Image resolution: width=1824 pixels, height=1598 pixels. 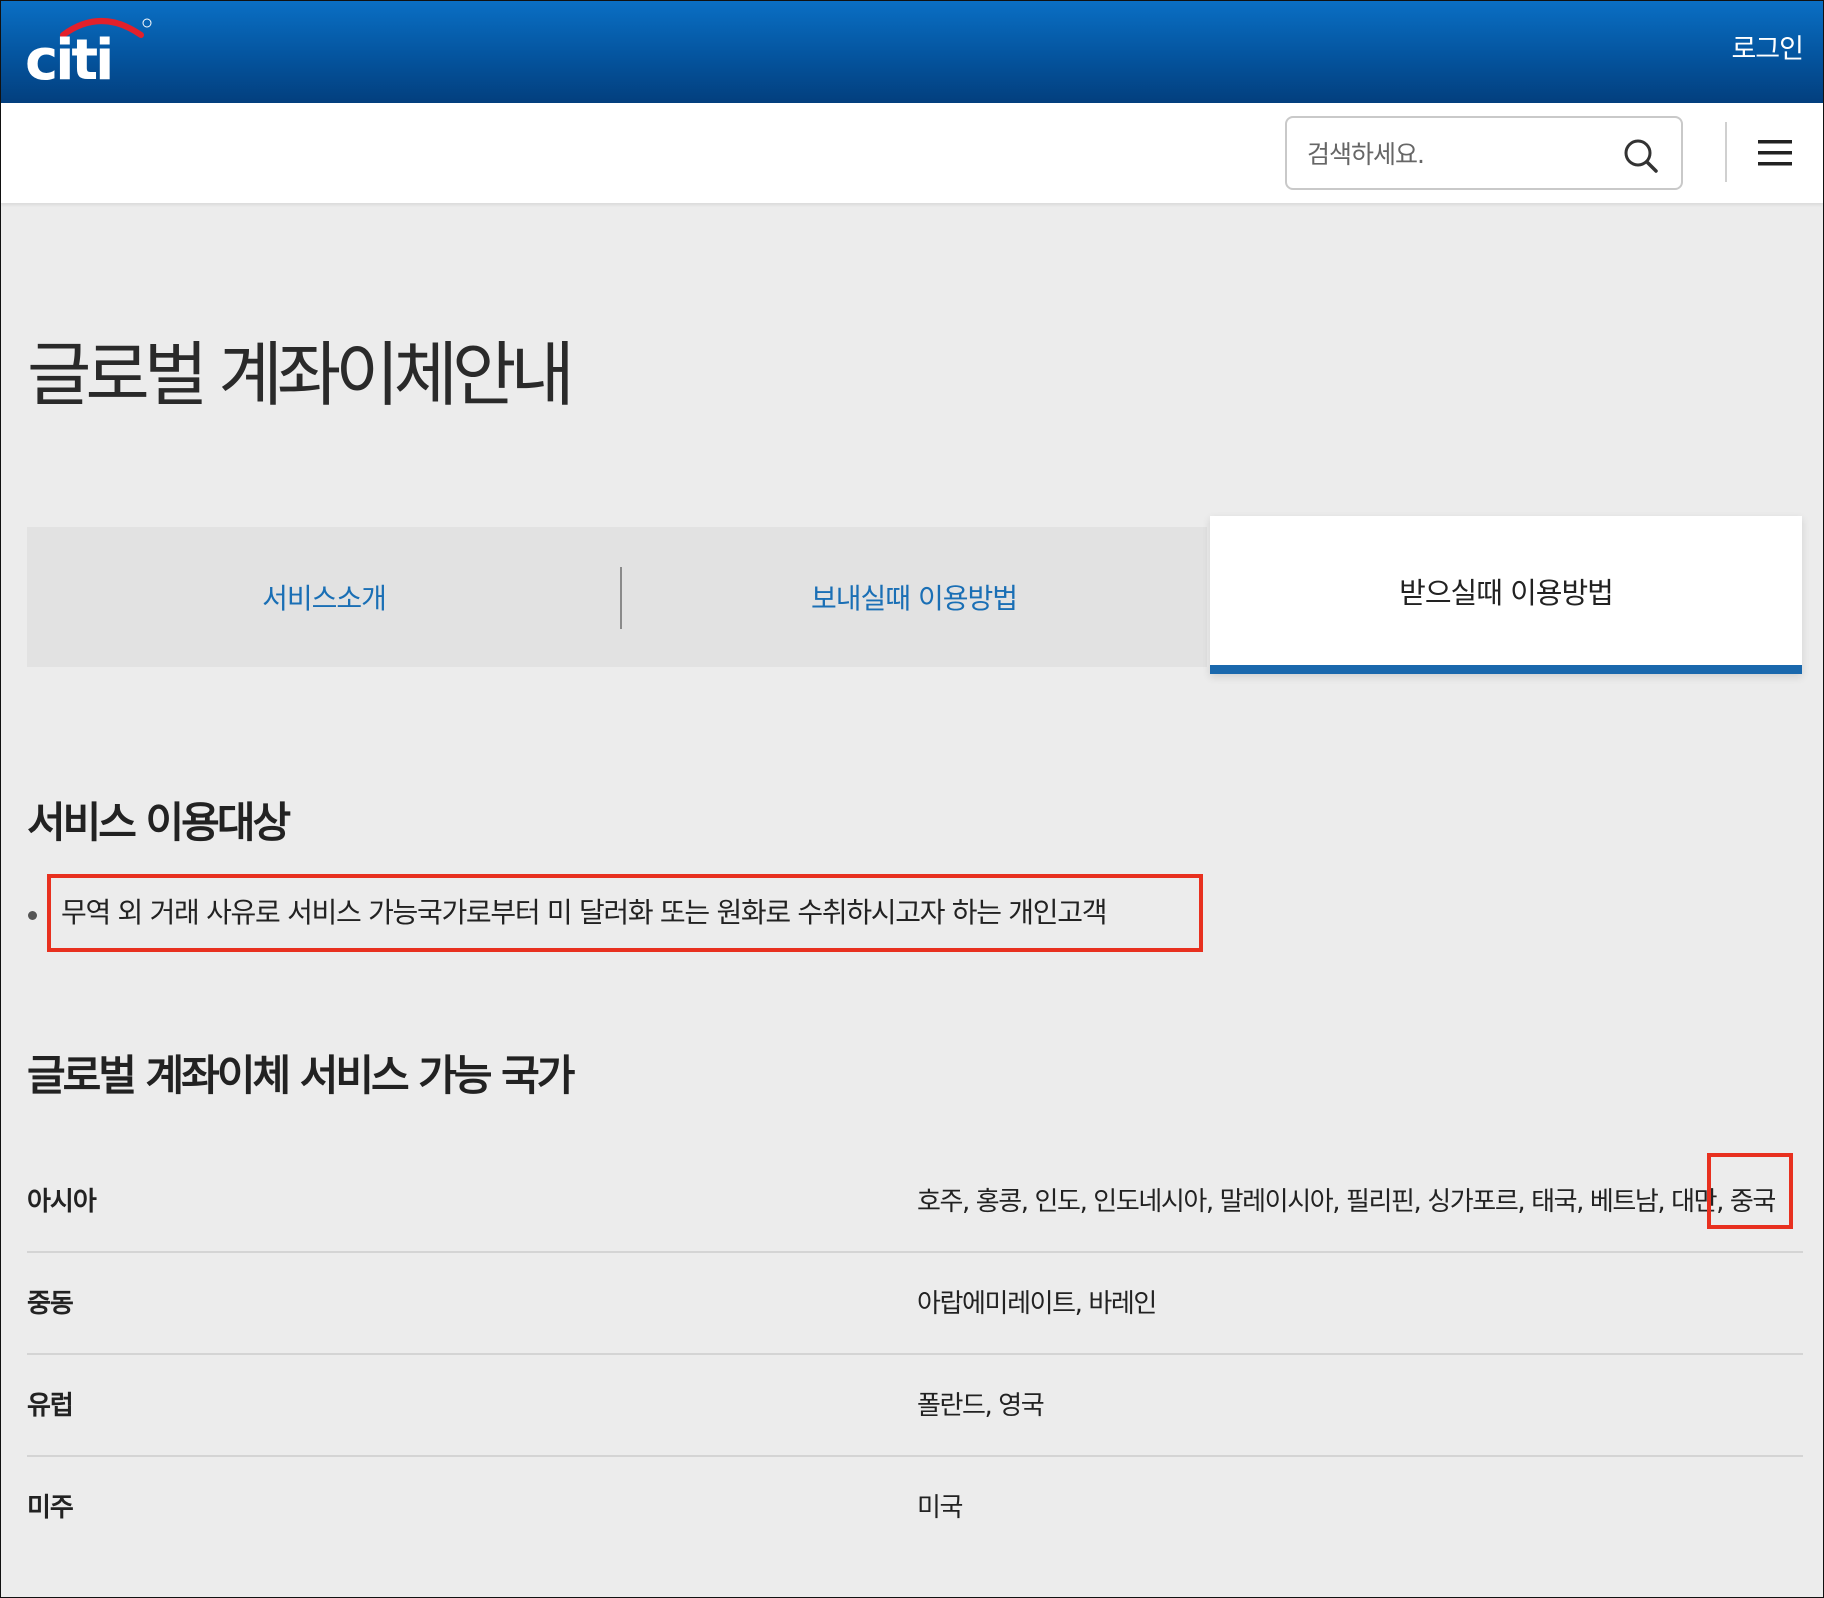 What do you see at coordinates (50, 1508) in the screenshot?
I see `region-label: 미주` at bounding box center [50, 1508].